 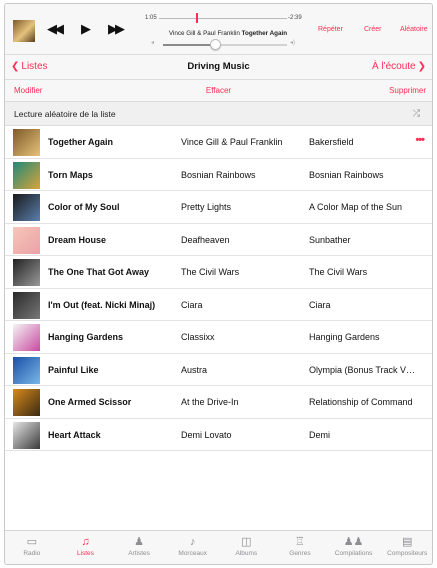 What do you see at coordinates (246, 553) in the screenshot?
I see `tab-label: Albums` at bounding box center [246, 553].